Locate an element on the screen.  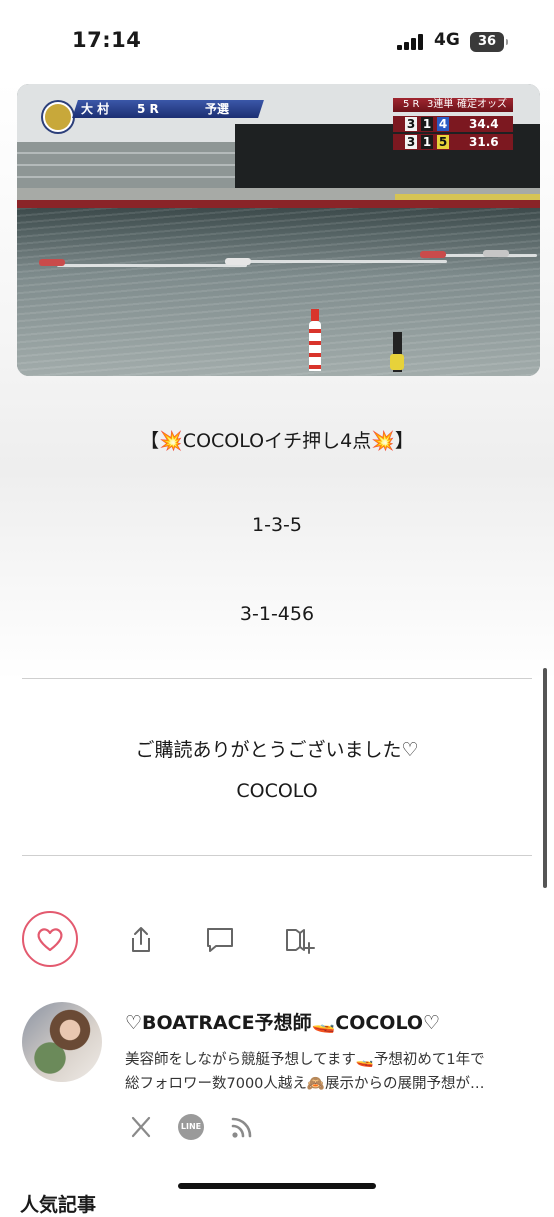
bookmark-add-icon is located at coordinates (300, 940).